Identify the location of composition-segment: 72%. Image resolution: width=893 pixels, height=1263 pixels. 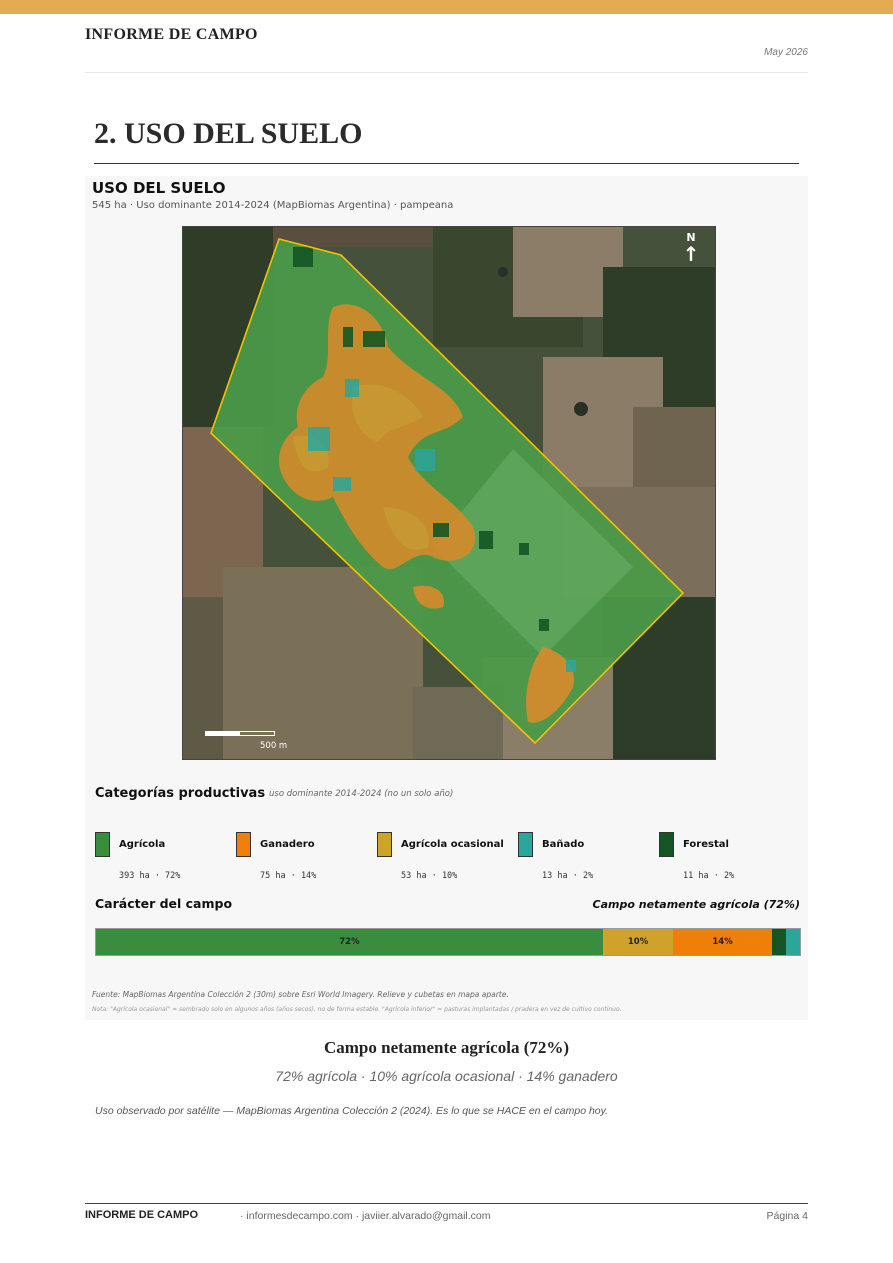
(349, 942).